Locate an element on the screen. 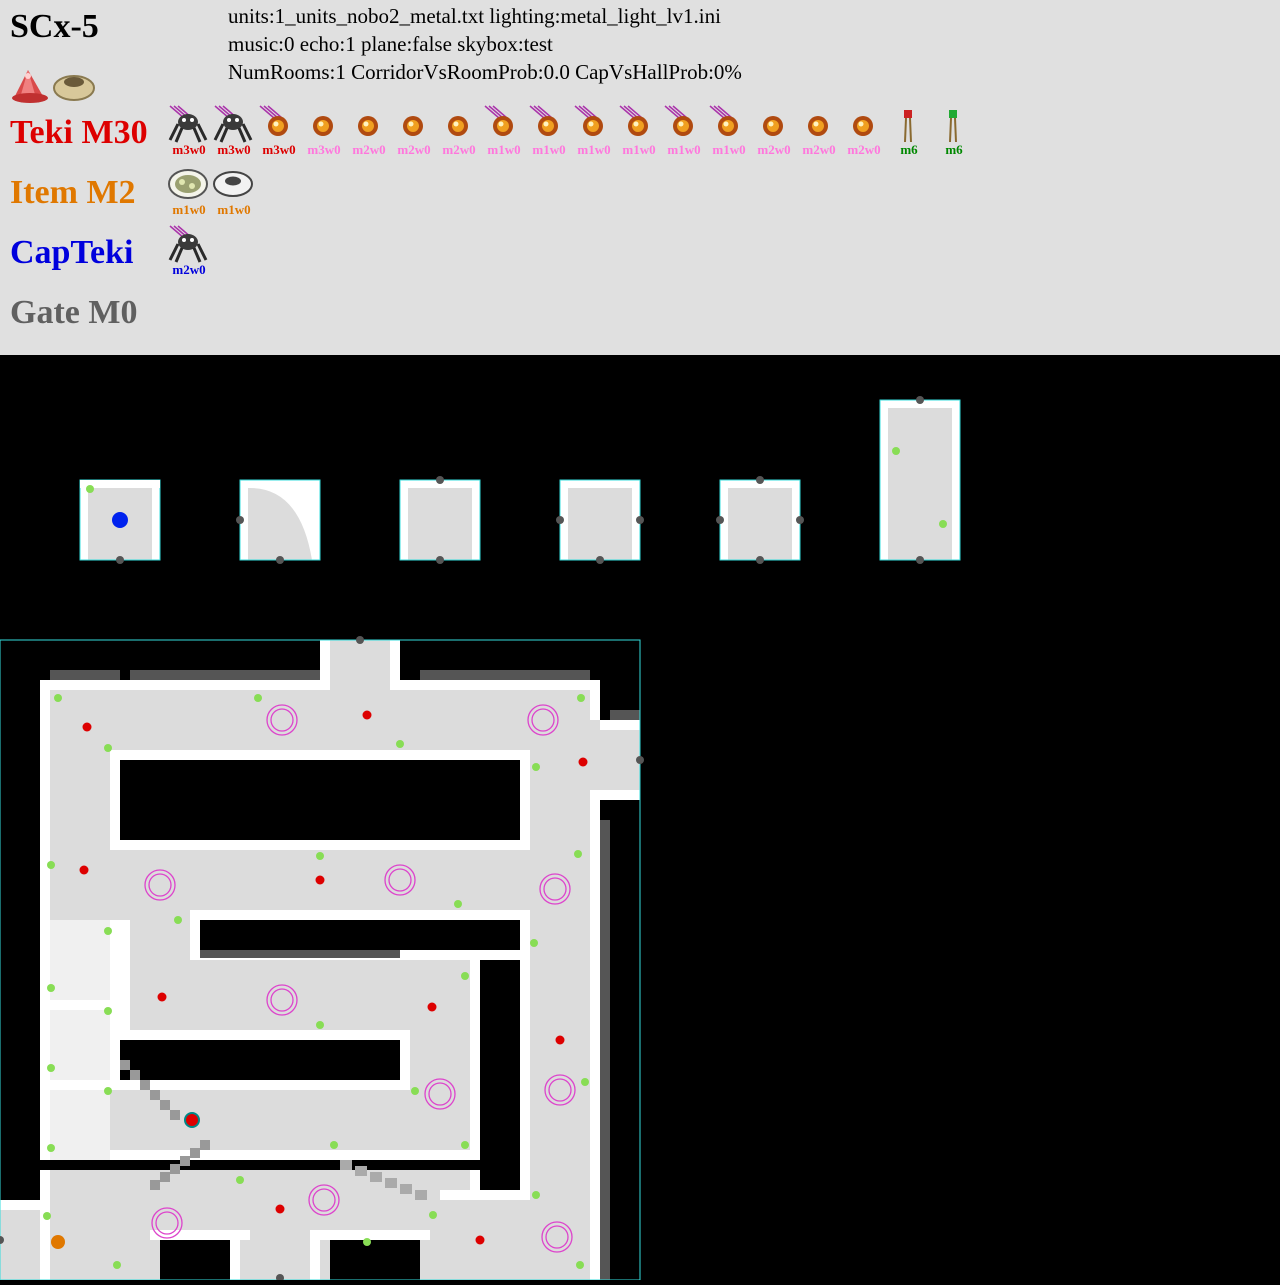  onion-ship-icon is located at coordinates (53, 86).